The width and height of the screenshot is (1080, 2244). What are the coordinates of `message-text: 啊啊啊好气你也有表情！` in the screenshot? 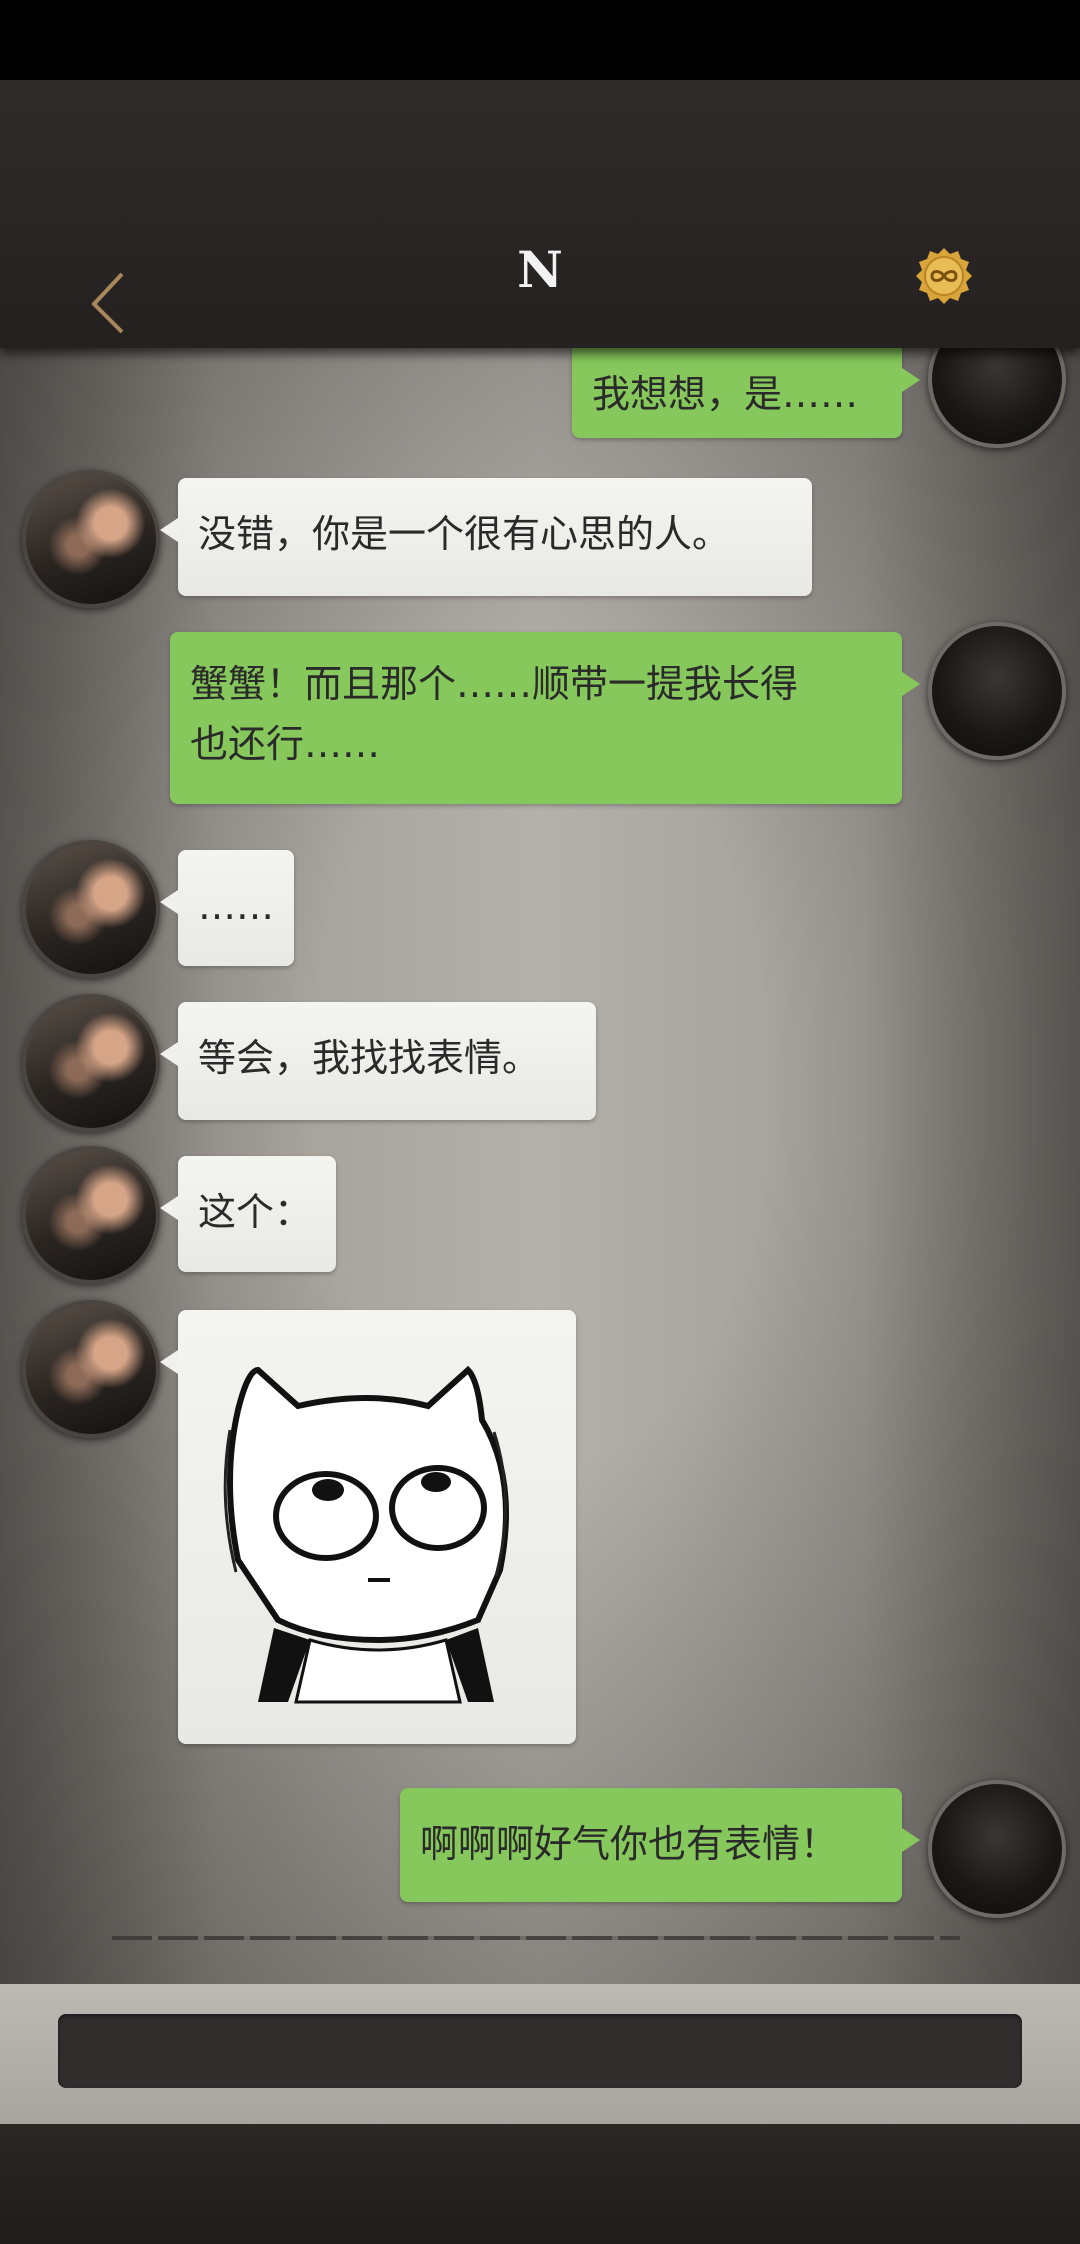 It's located at (629, 1844).